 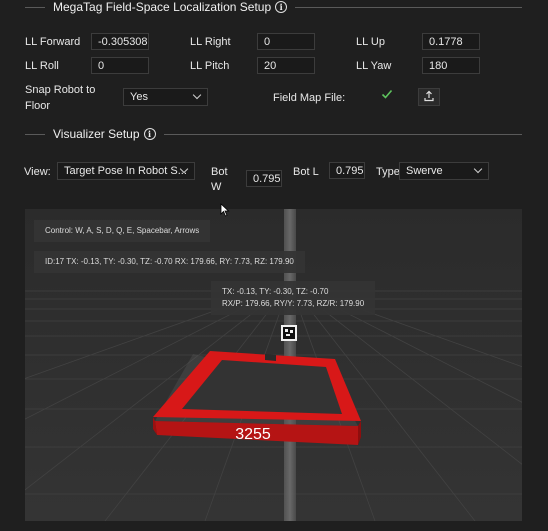 I want to click on bot-w-label-line2: W, so click(x=216, y=187).